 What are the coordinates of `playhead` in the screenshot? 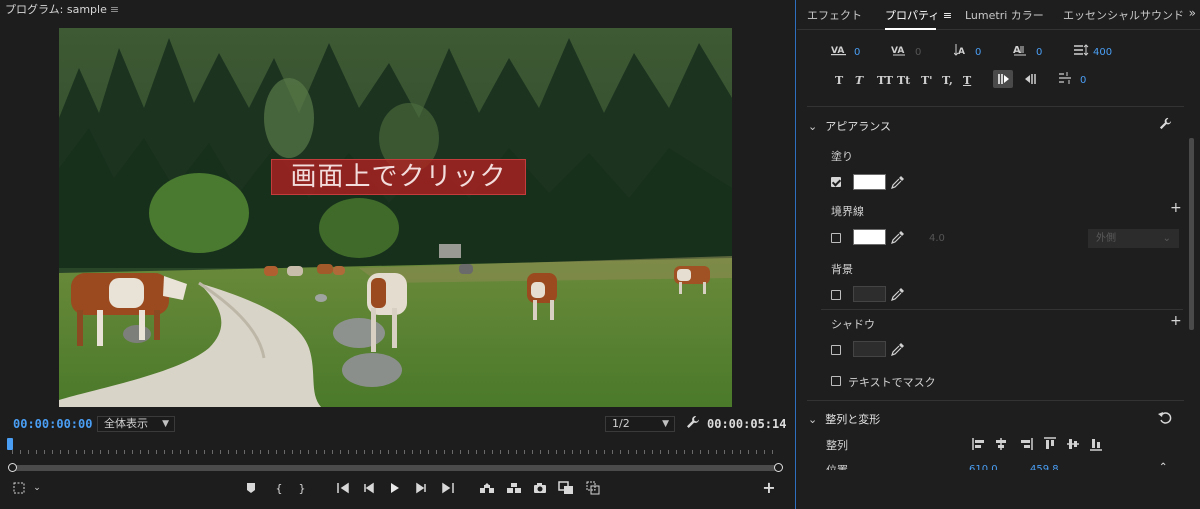 It's located at (10, 444).